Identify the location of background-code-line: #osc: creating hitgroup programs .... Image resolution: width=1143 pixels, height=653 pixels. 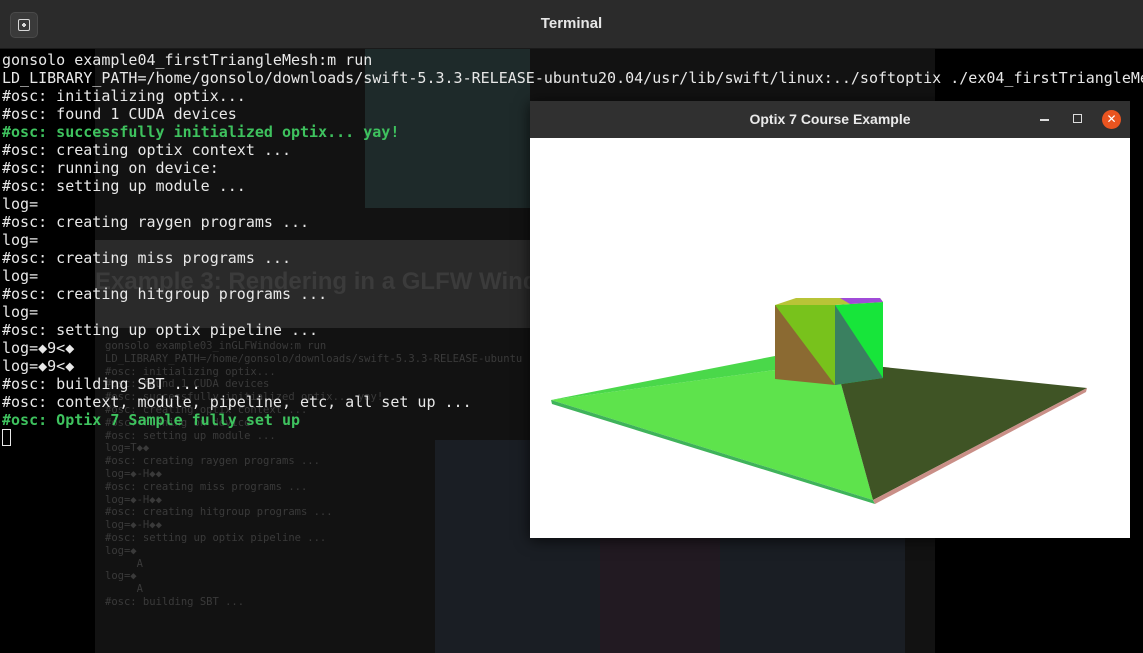
(219, 512).